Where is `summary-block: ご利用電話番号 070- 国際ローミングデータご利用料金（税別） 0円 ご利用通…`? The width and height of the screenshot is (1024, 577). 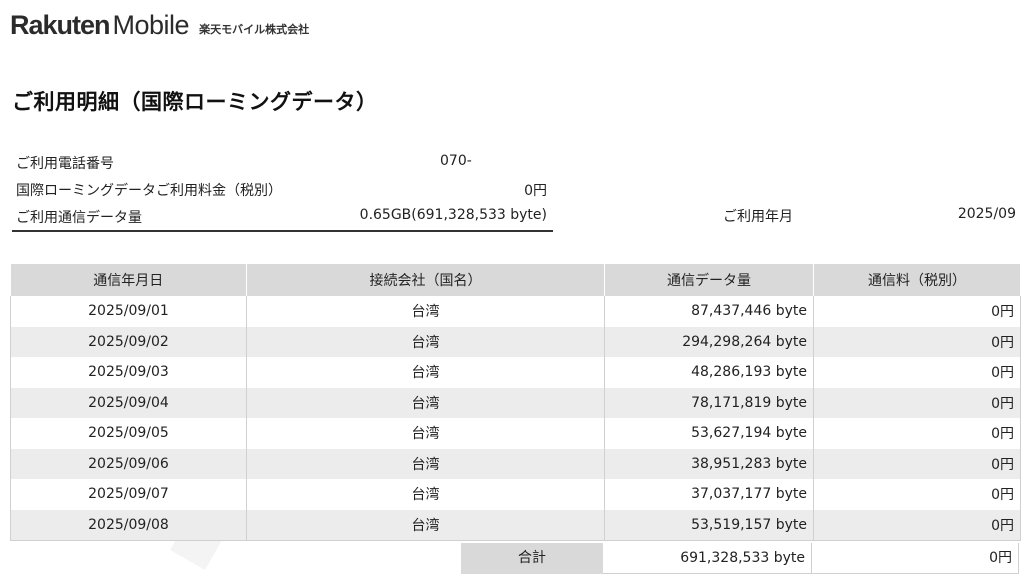
summary-block: ご利用電話番号 070- 国際ローミングデータご利用料金（税別） 0円 ご利用通… is located at coordinates (282, 190).